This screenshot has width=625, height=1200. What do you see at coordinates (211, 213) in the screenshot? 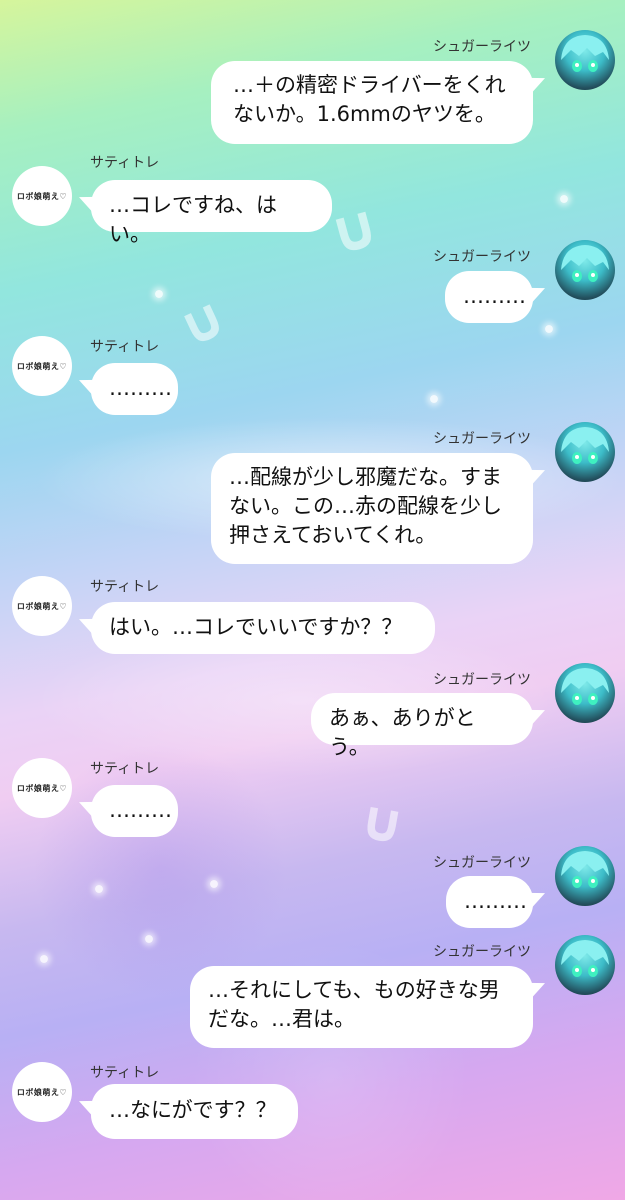
I see `message-bubble: …コレですね、はい。` at bounding box center [211, 213].